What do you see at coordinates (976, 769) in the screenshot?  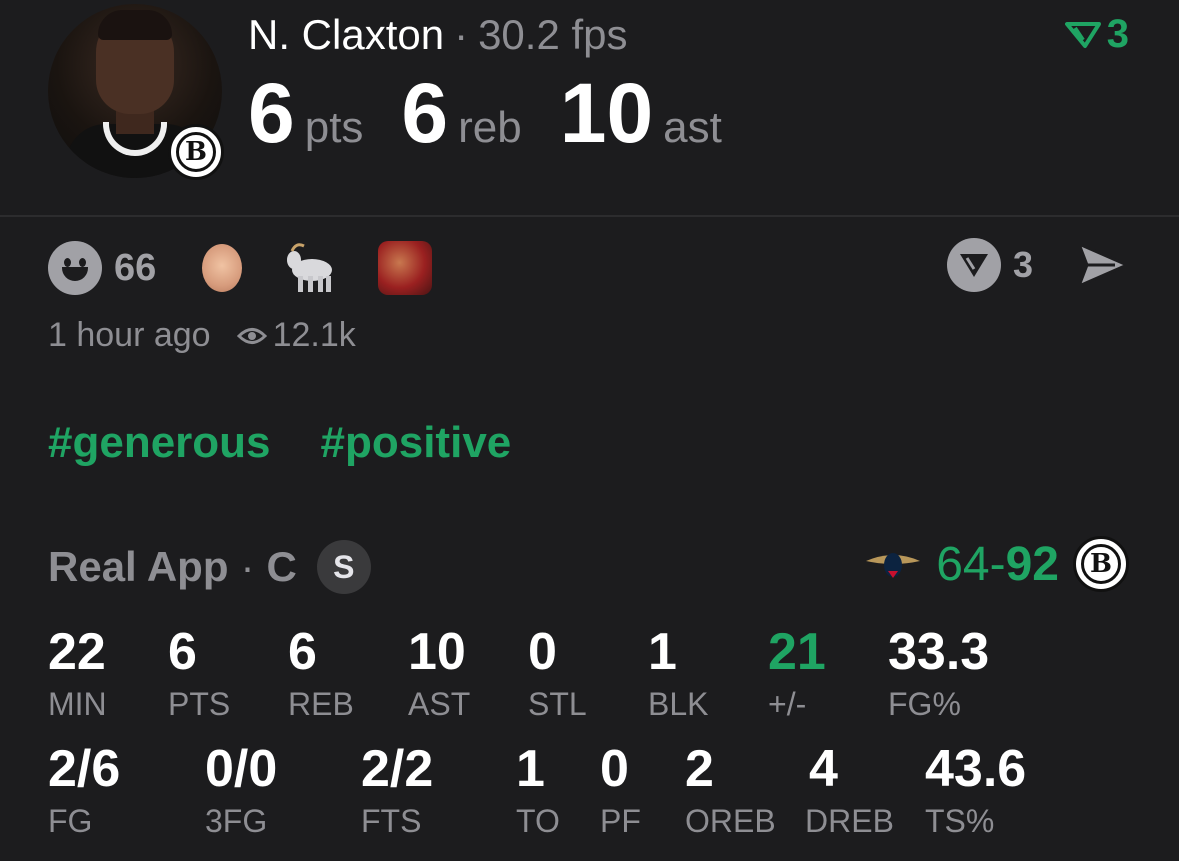 I see `stat-value: 43.6` at bounding box center [976, 769].